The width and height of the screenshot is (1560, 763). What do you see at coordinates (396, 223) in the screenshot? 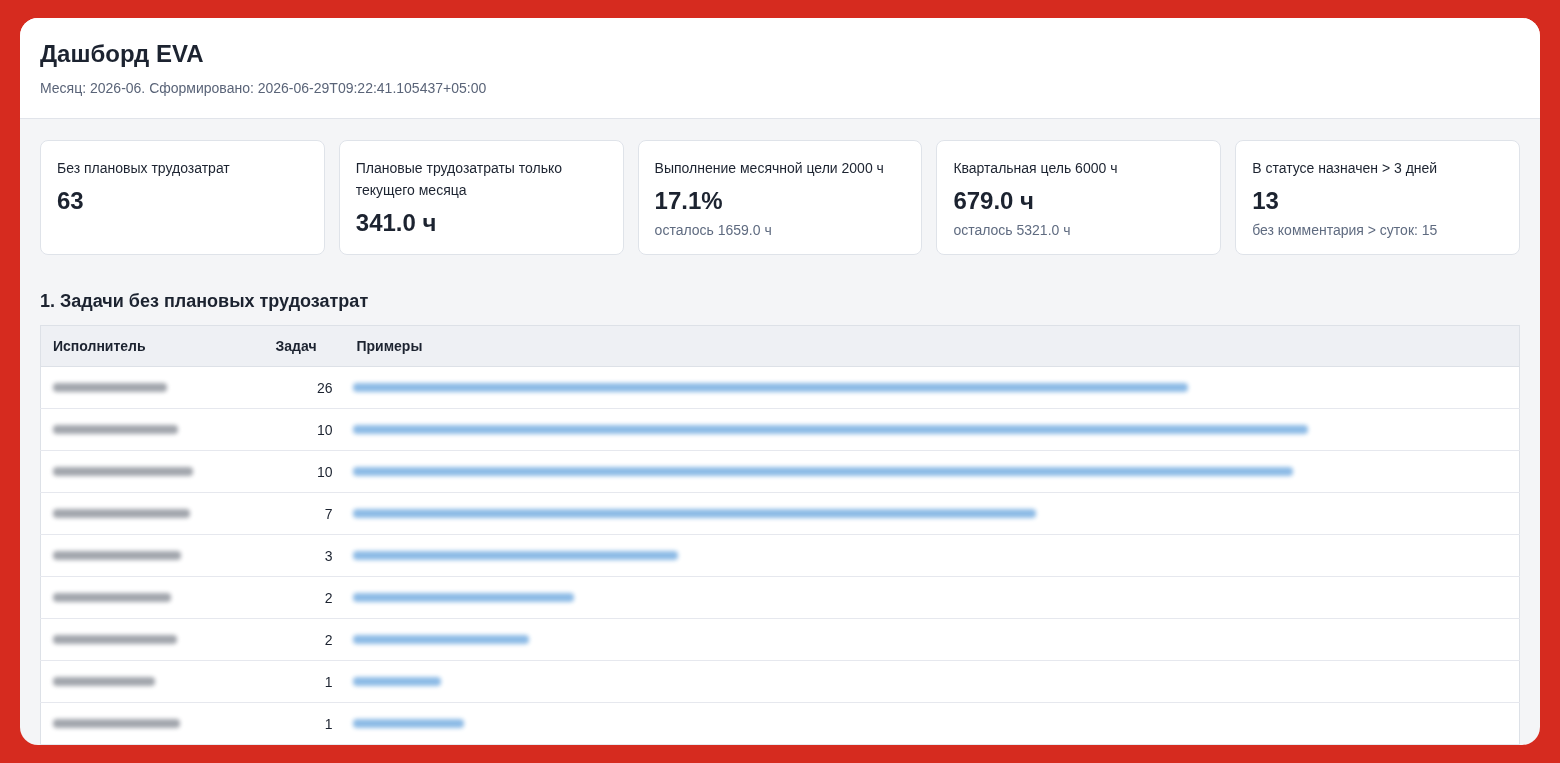
I see `metric-value: 341.0 ч` at bounding box center [396, 223].